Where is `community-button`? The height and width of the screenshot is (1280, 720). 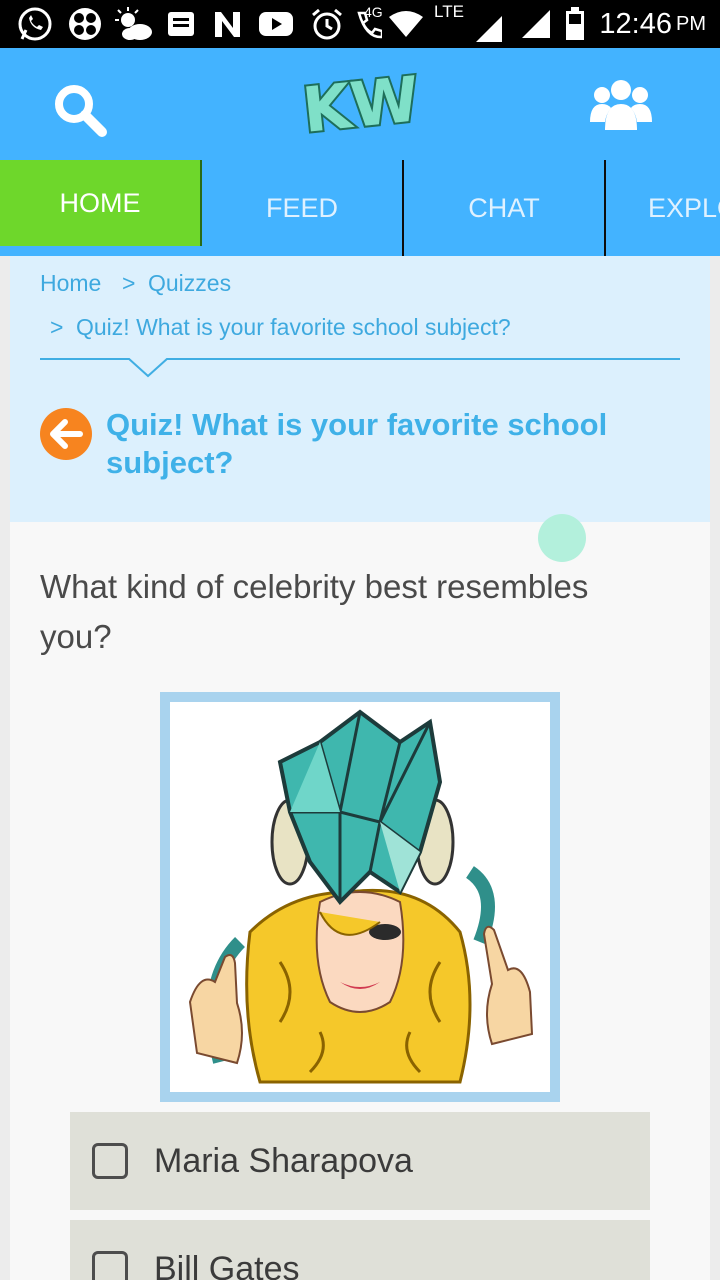
community-button is located at coordinates (621, 104).